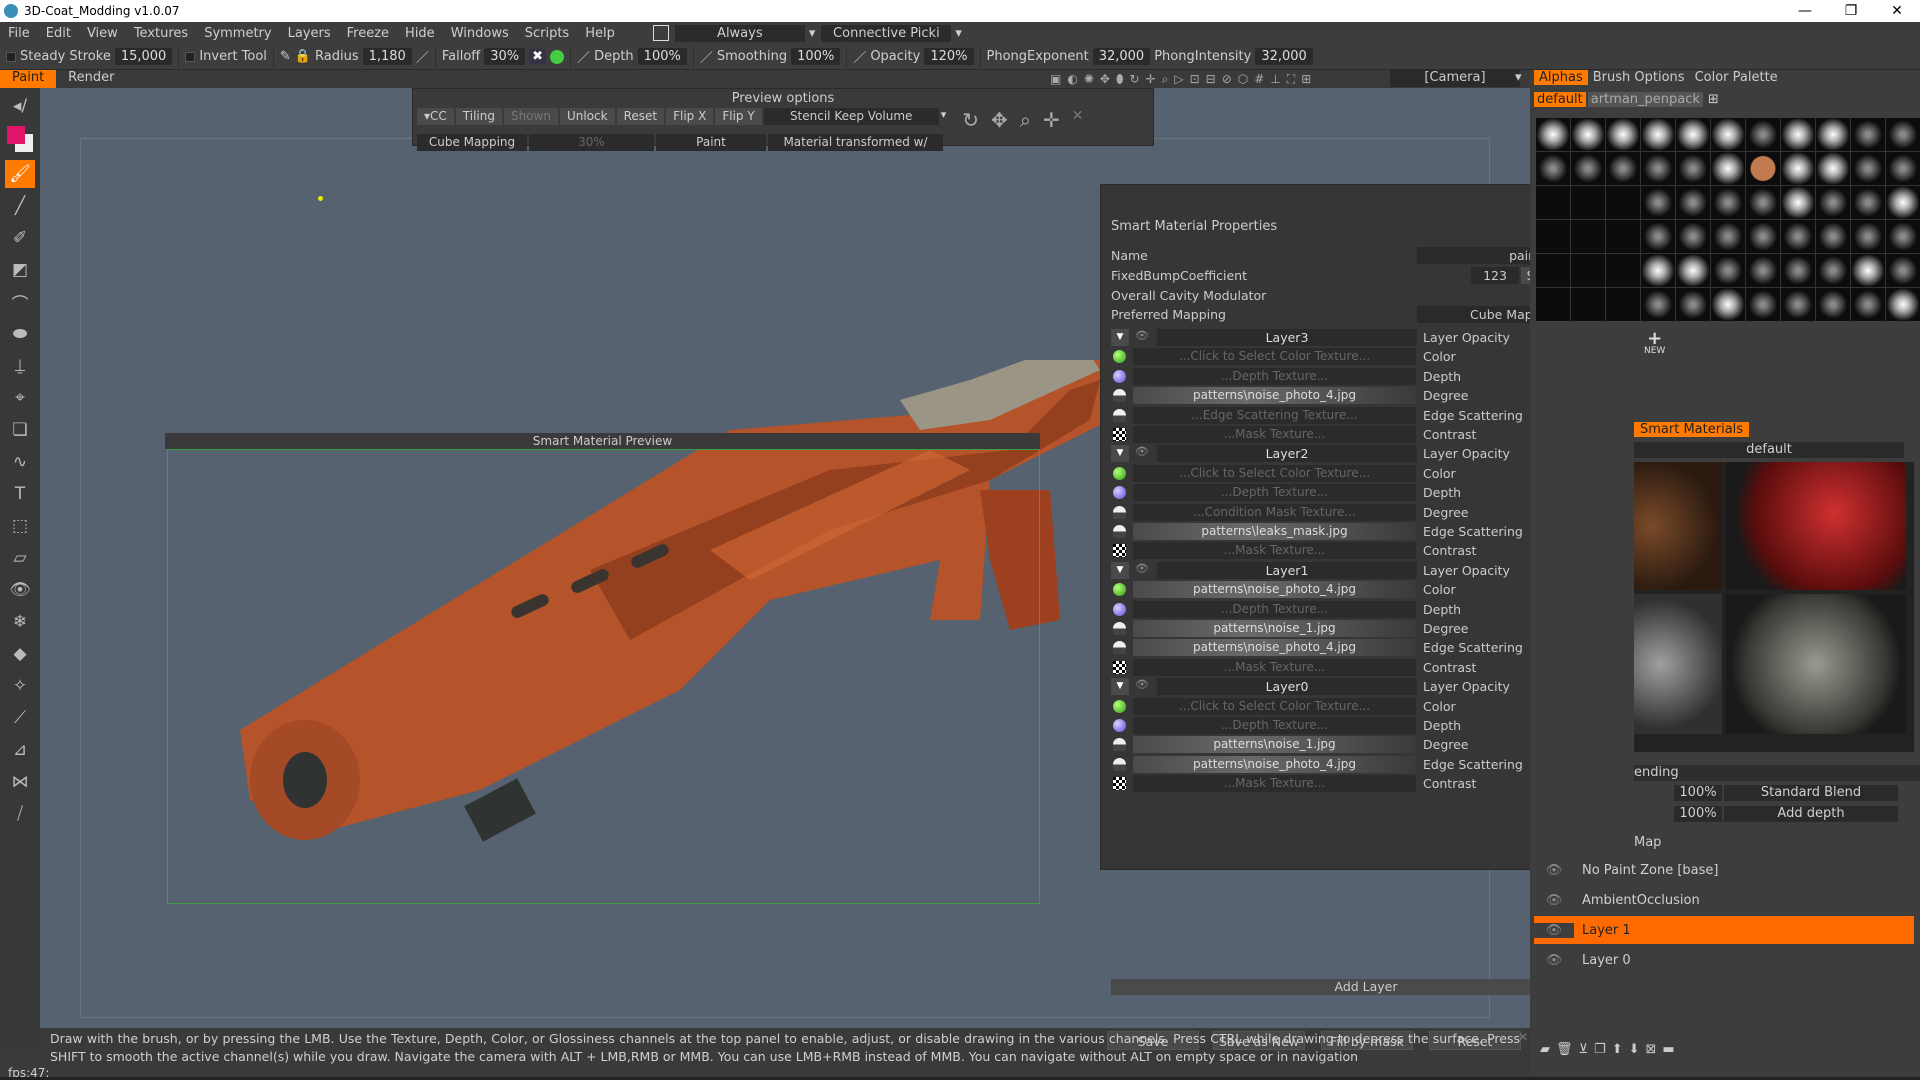  Describe the element at coordinates (1561, 77) in the screenshot. I see `tab-alphas: Alphas` at that location.